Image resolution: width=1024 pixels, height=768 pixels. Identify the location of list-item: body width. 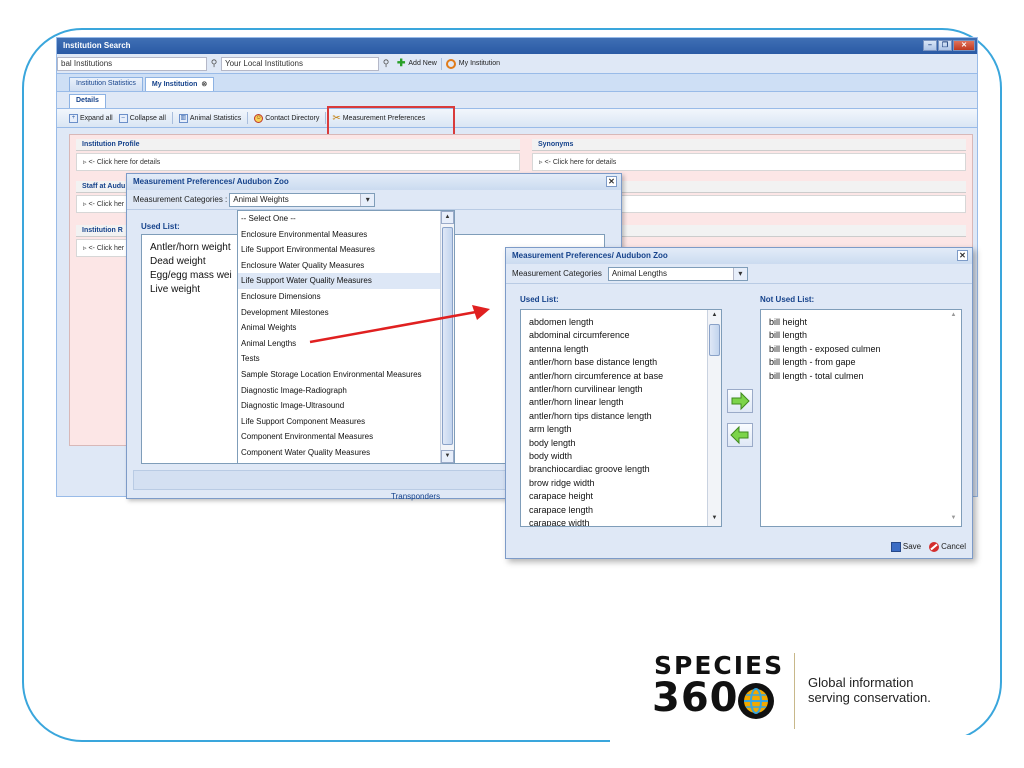
(621, 456).